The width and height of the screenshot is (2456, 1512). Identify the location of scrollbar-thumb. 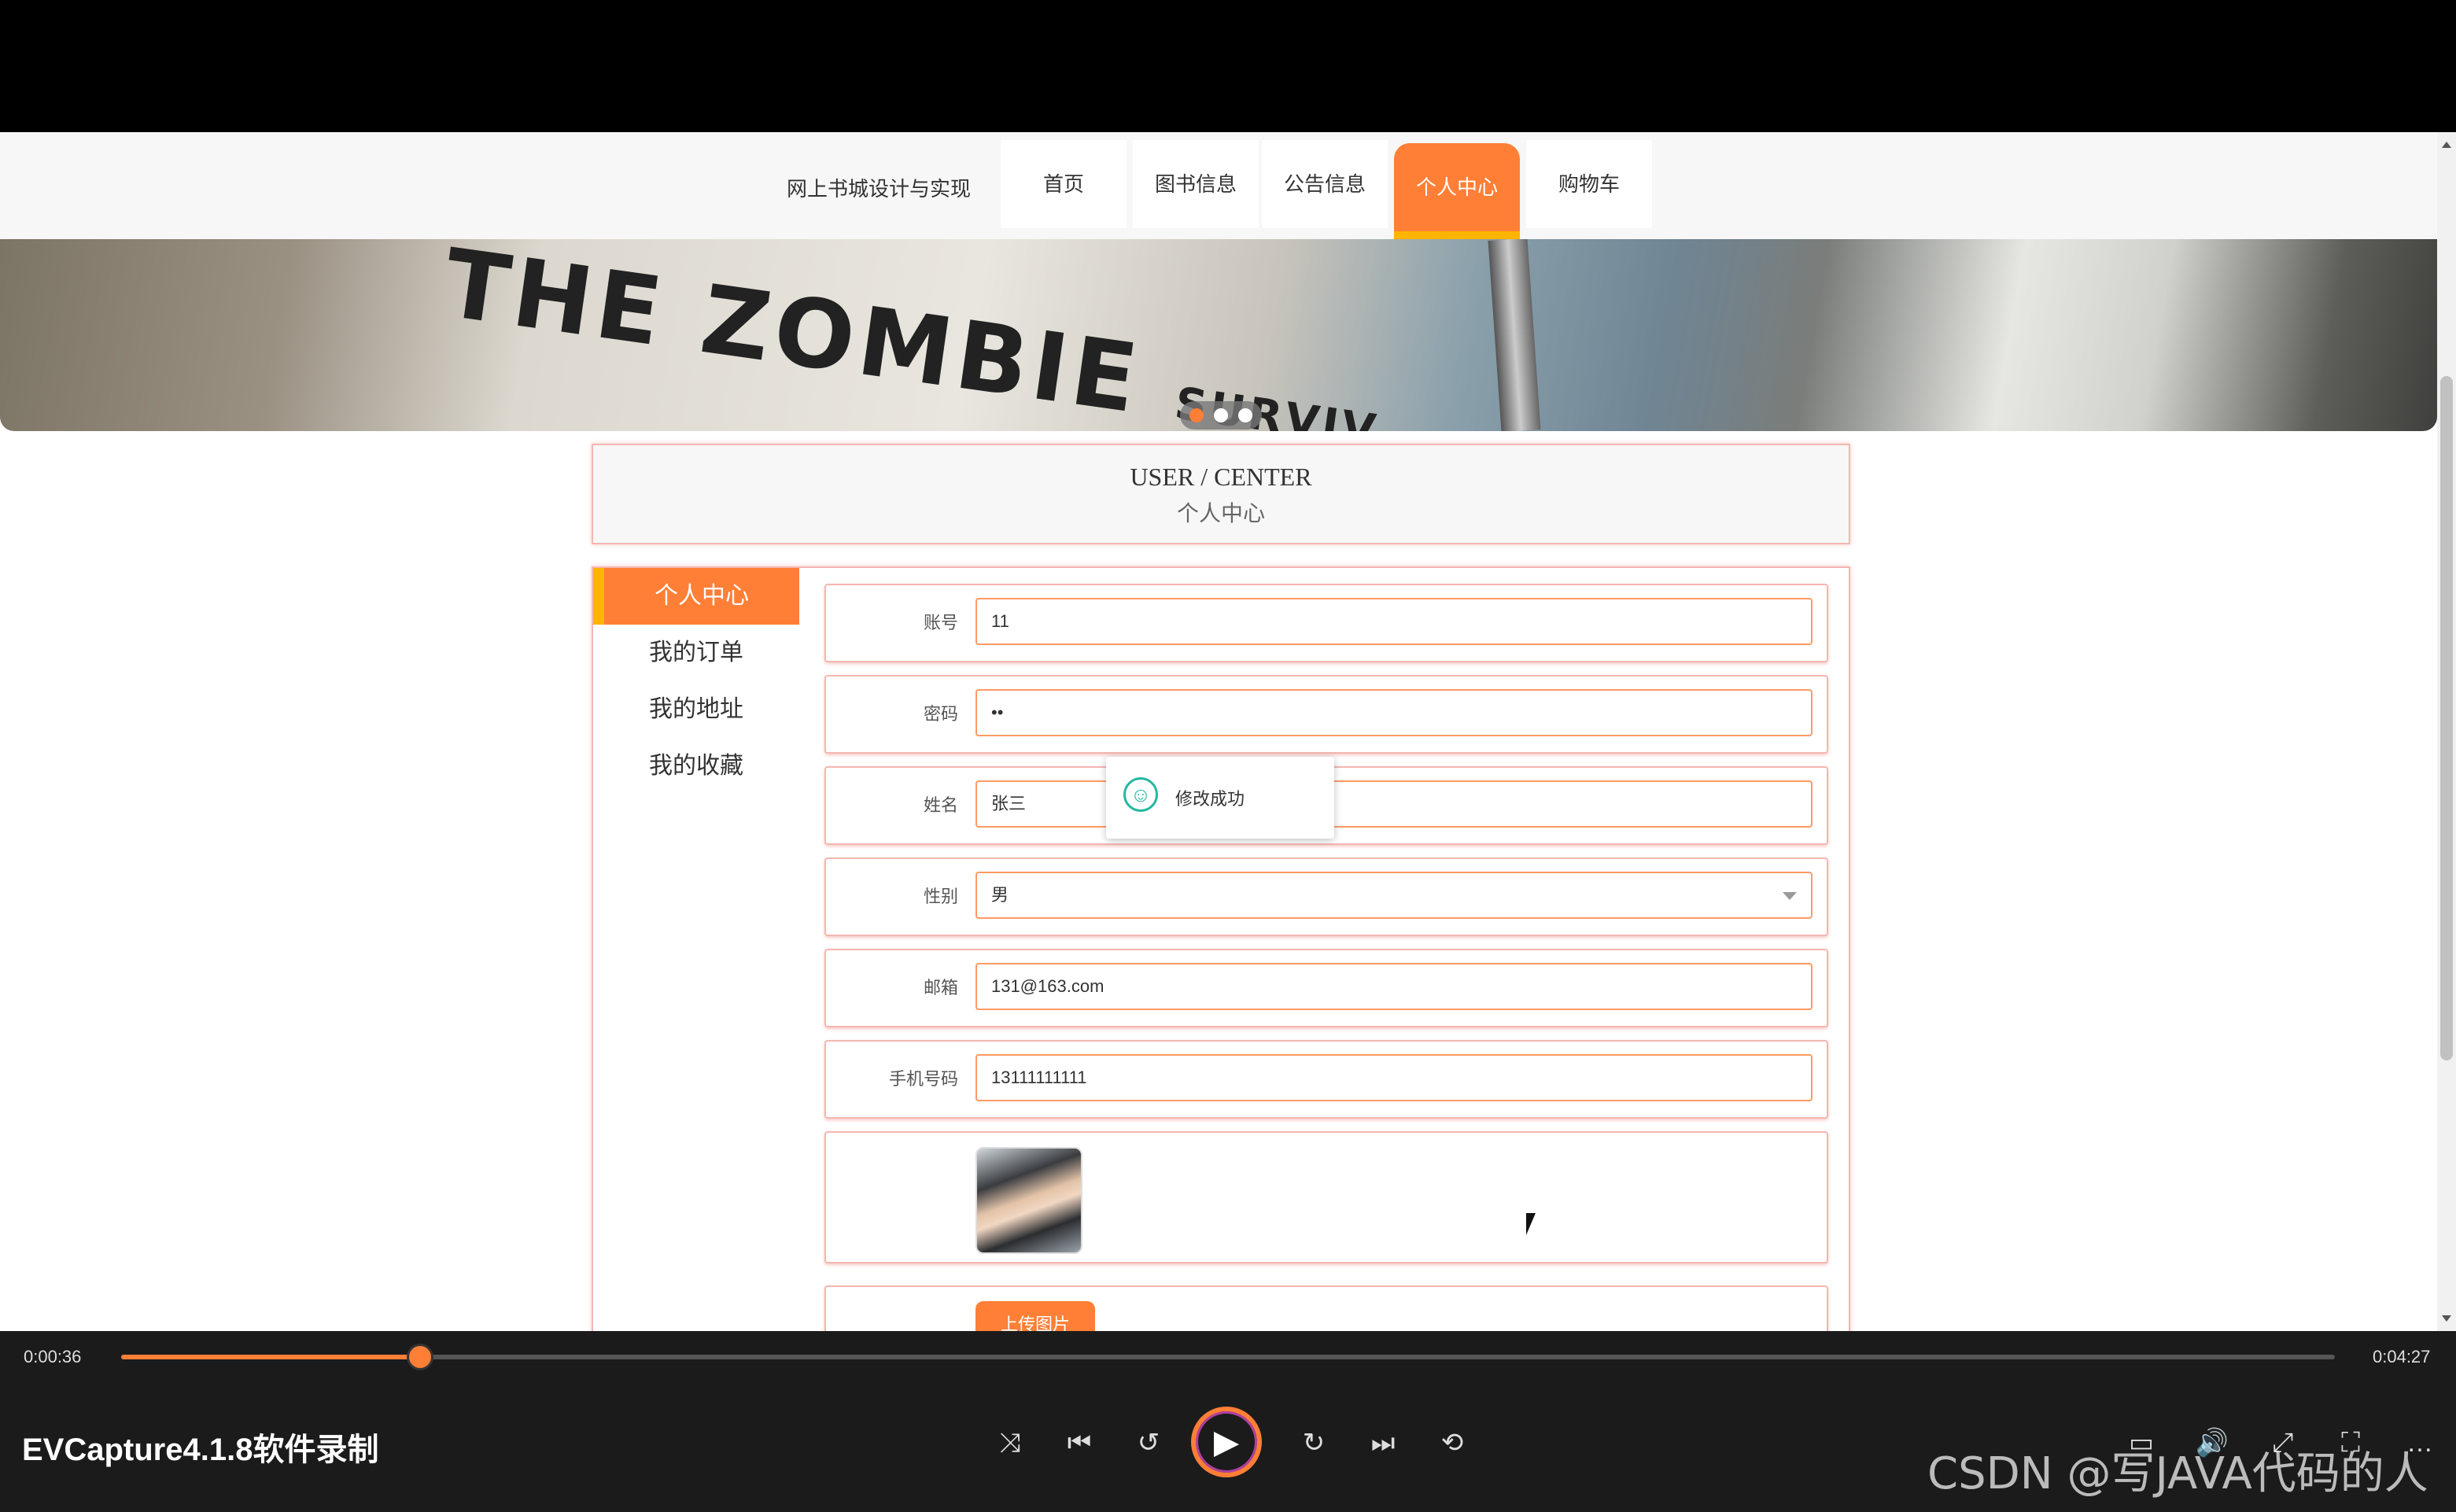
(2446, 718).